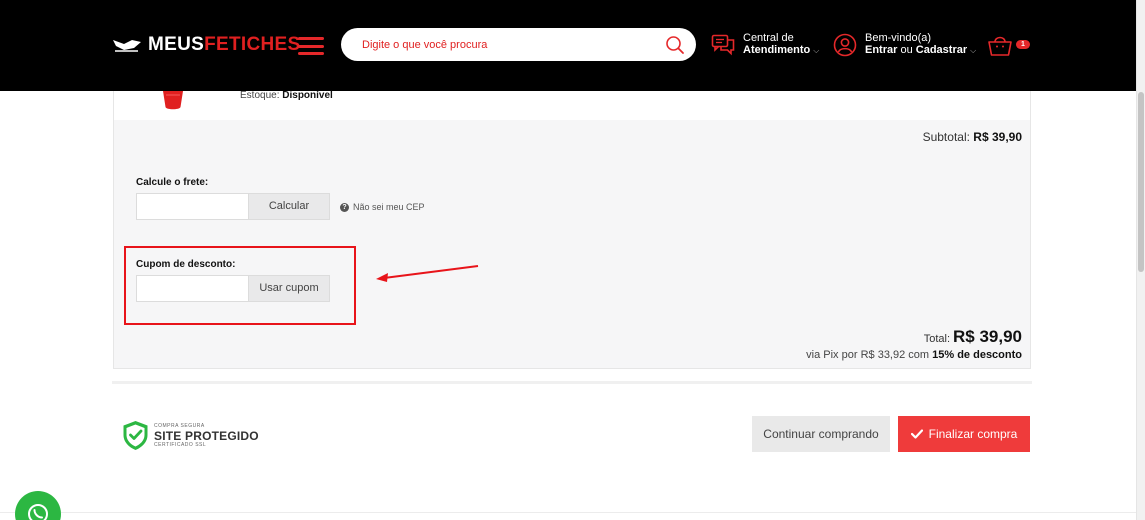 The height and width of the screenshot is (520, 1145). What do you see at coordinates (832, 355) in the screenshot?
I see `pix-prefix: via Pix por` at bounding box center [832, 355].